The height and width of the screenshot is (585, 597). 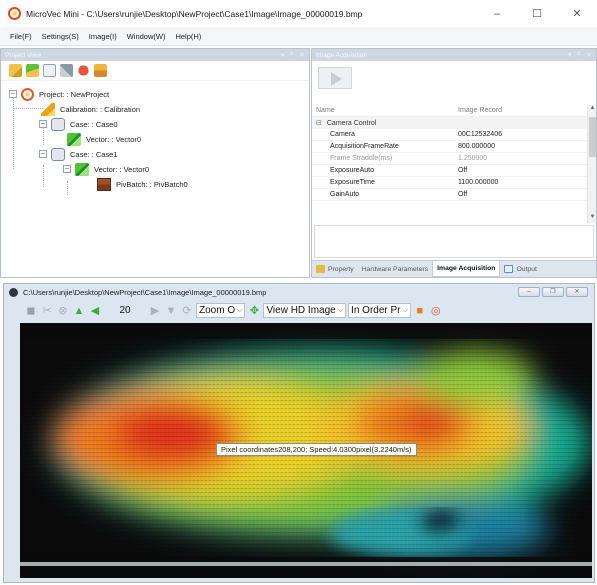 I want to click on property-grid-header: Name Image Record, so click(x=450, y=111).